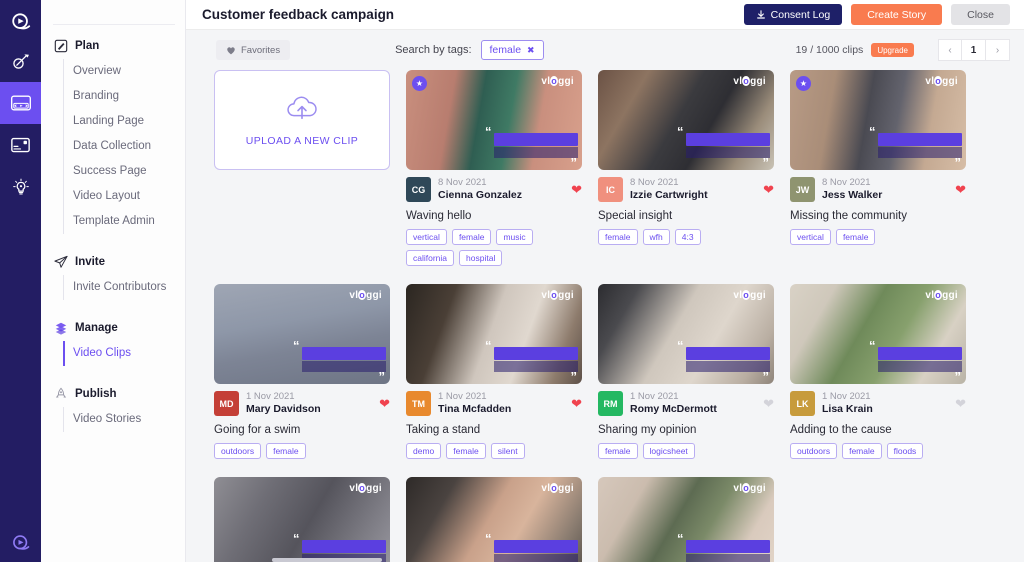 The height and width of the screenshot is (562, 1024). Describe the element at coordinates (124, 71) in the screenshot. I see `sidebar-item-overview: Overview` at that location.